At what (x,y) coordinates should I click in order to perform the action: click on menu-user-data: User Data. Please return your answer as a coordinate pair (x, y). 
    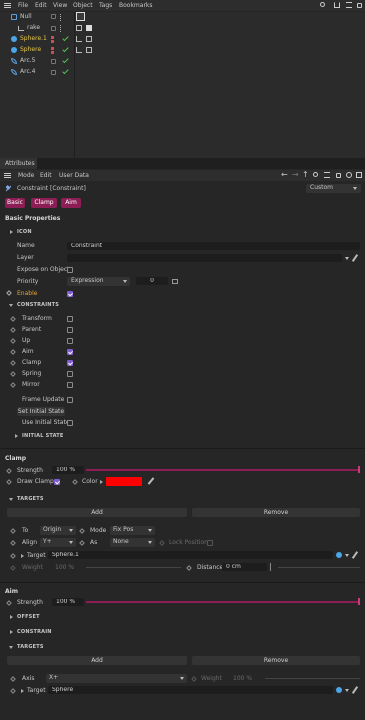
    Looking at the image, I should click on (74, 176).